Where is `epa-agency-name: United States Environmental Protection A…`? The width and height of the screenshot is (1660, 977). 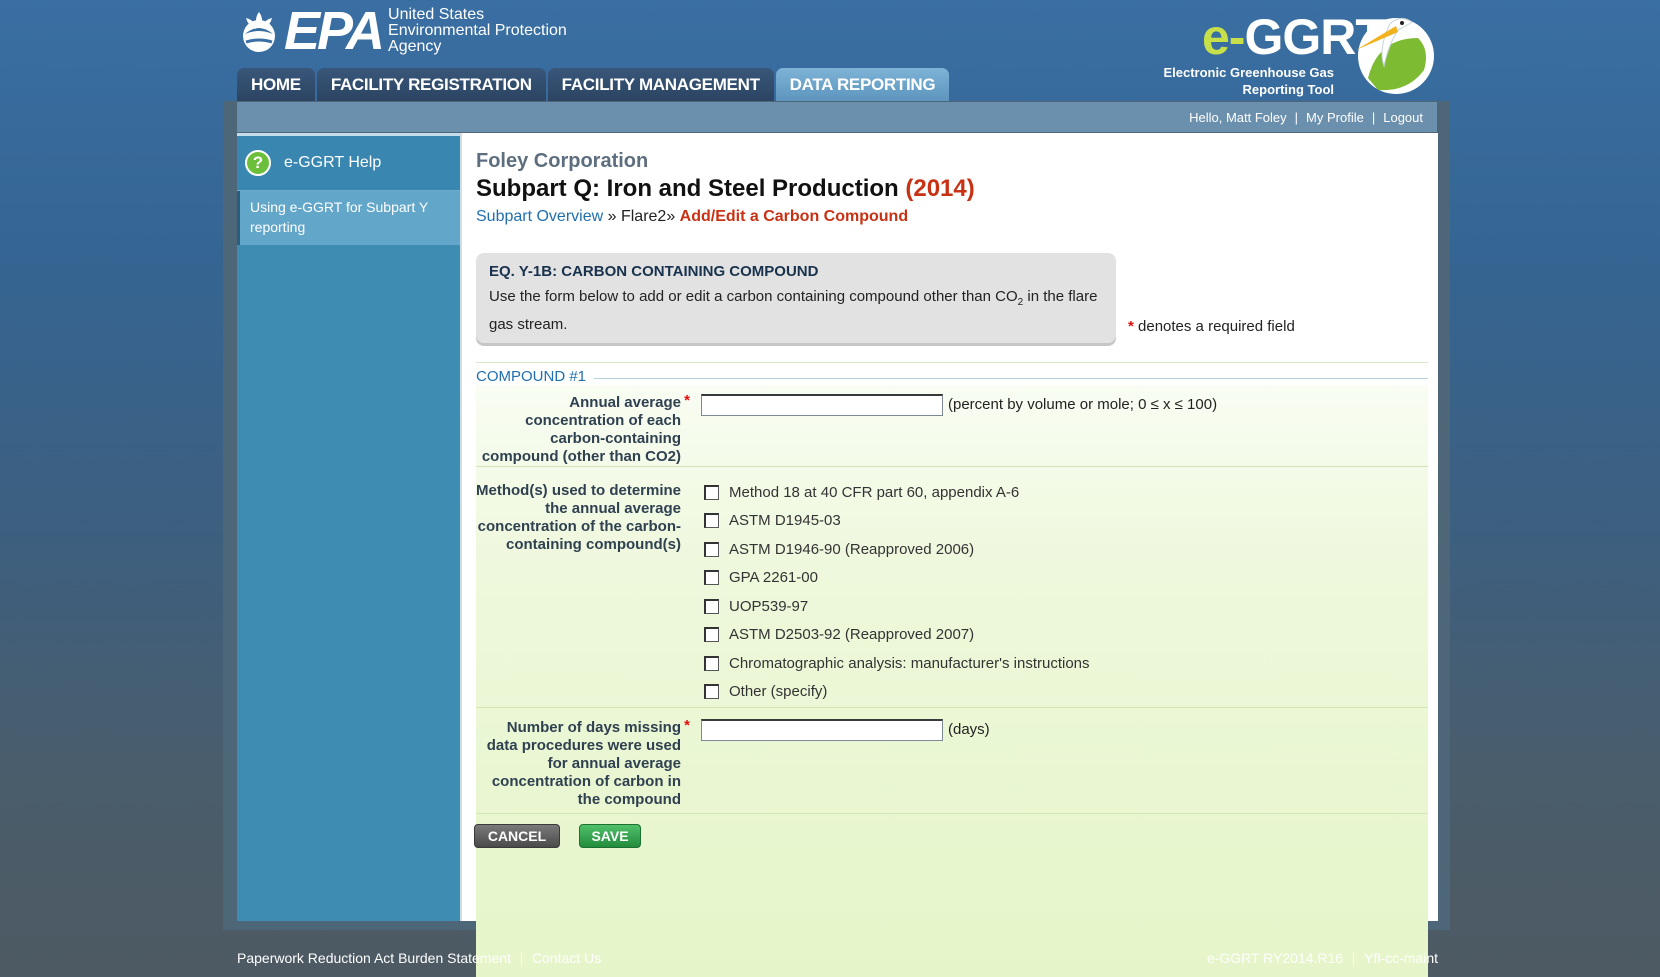 epa-agency-name: United States Environmental Protection A… is located at coordinates (477, 31).